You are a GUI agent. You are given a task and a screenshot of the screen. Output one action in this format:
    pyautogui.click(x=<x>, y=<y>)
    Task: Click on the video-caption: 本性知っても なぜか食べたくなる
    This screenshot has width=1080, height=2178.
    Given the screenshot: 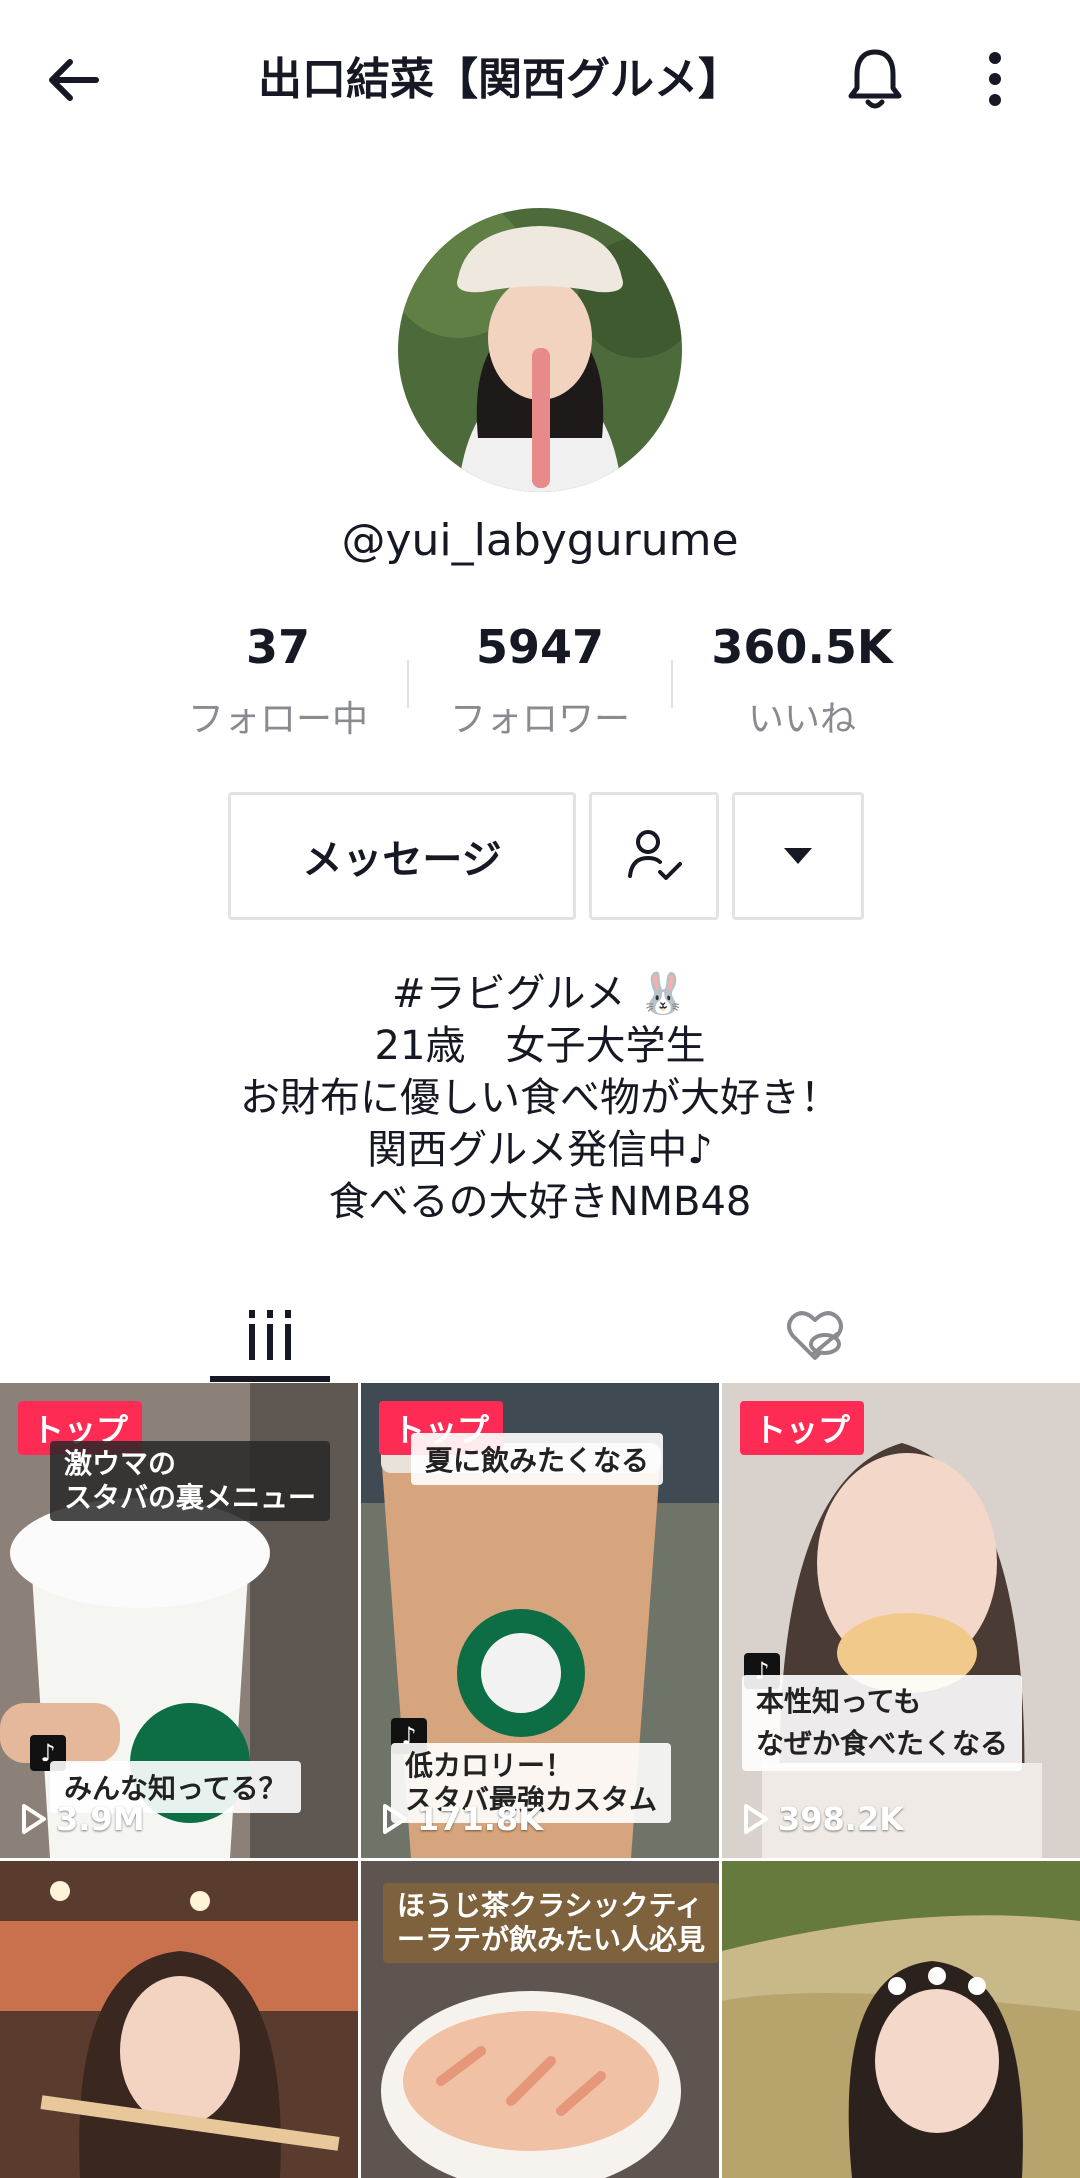 What is the action you would take?
    pyautogui.click(x=882, y=1723)
    